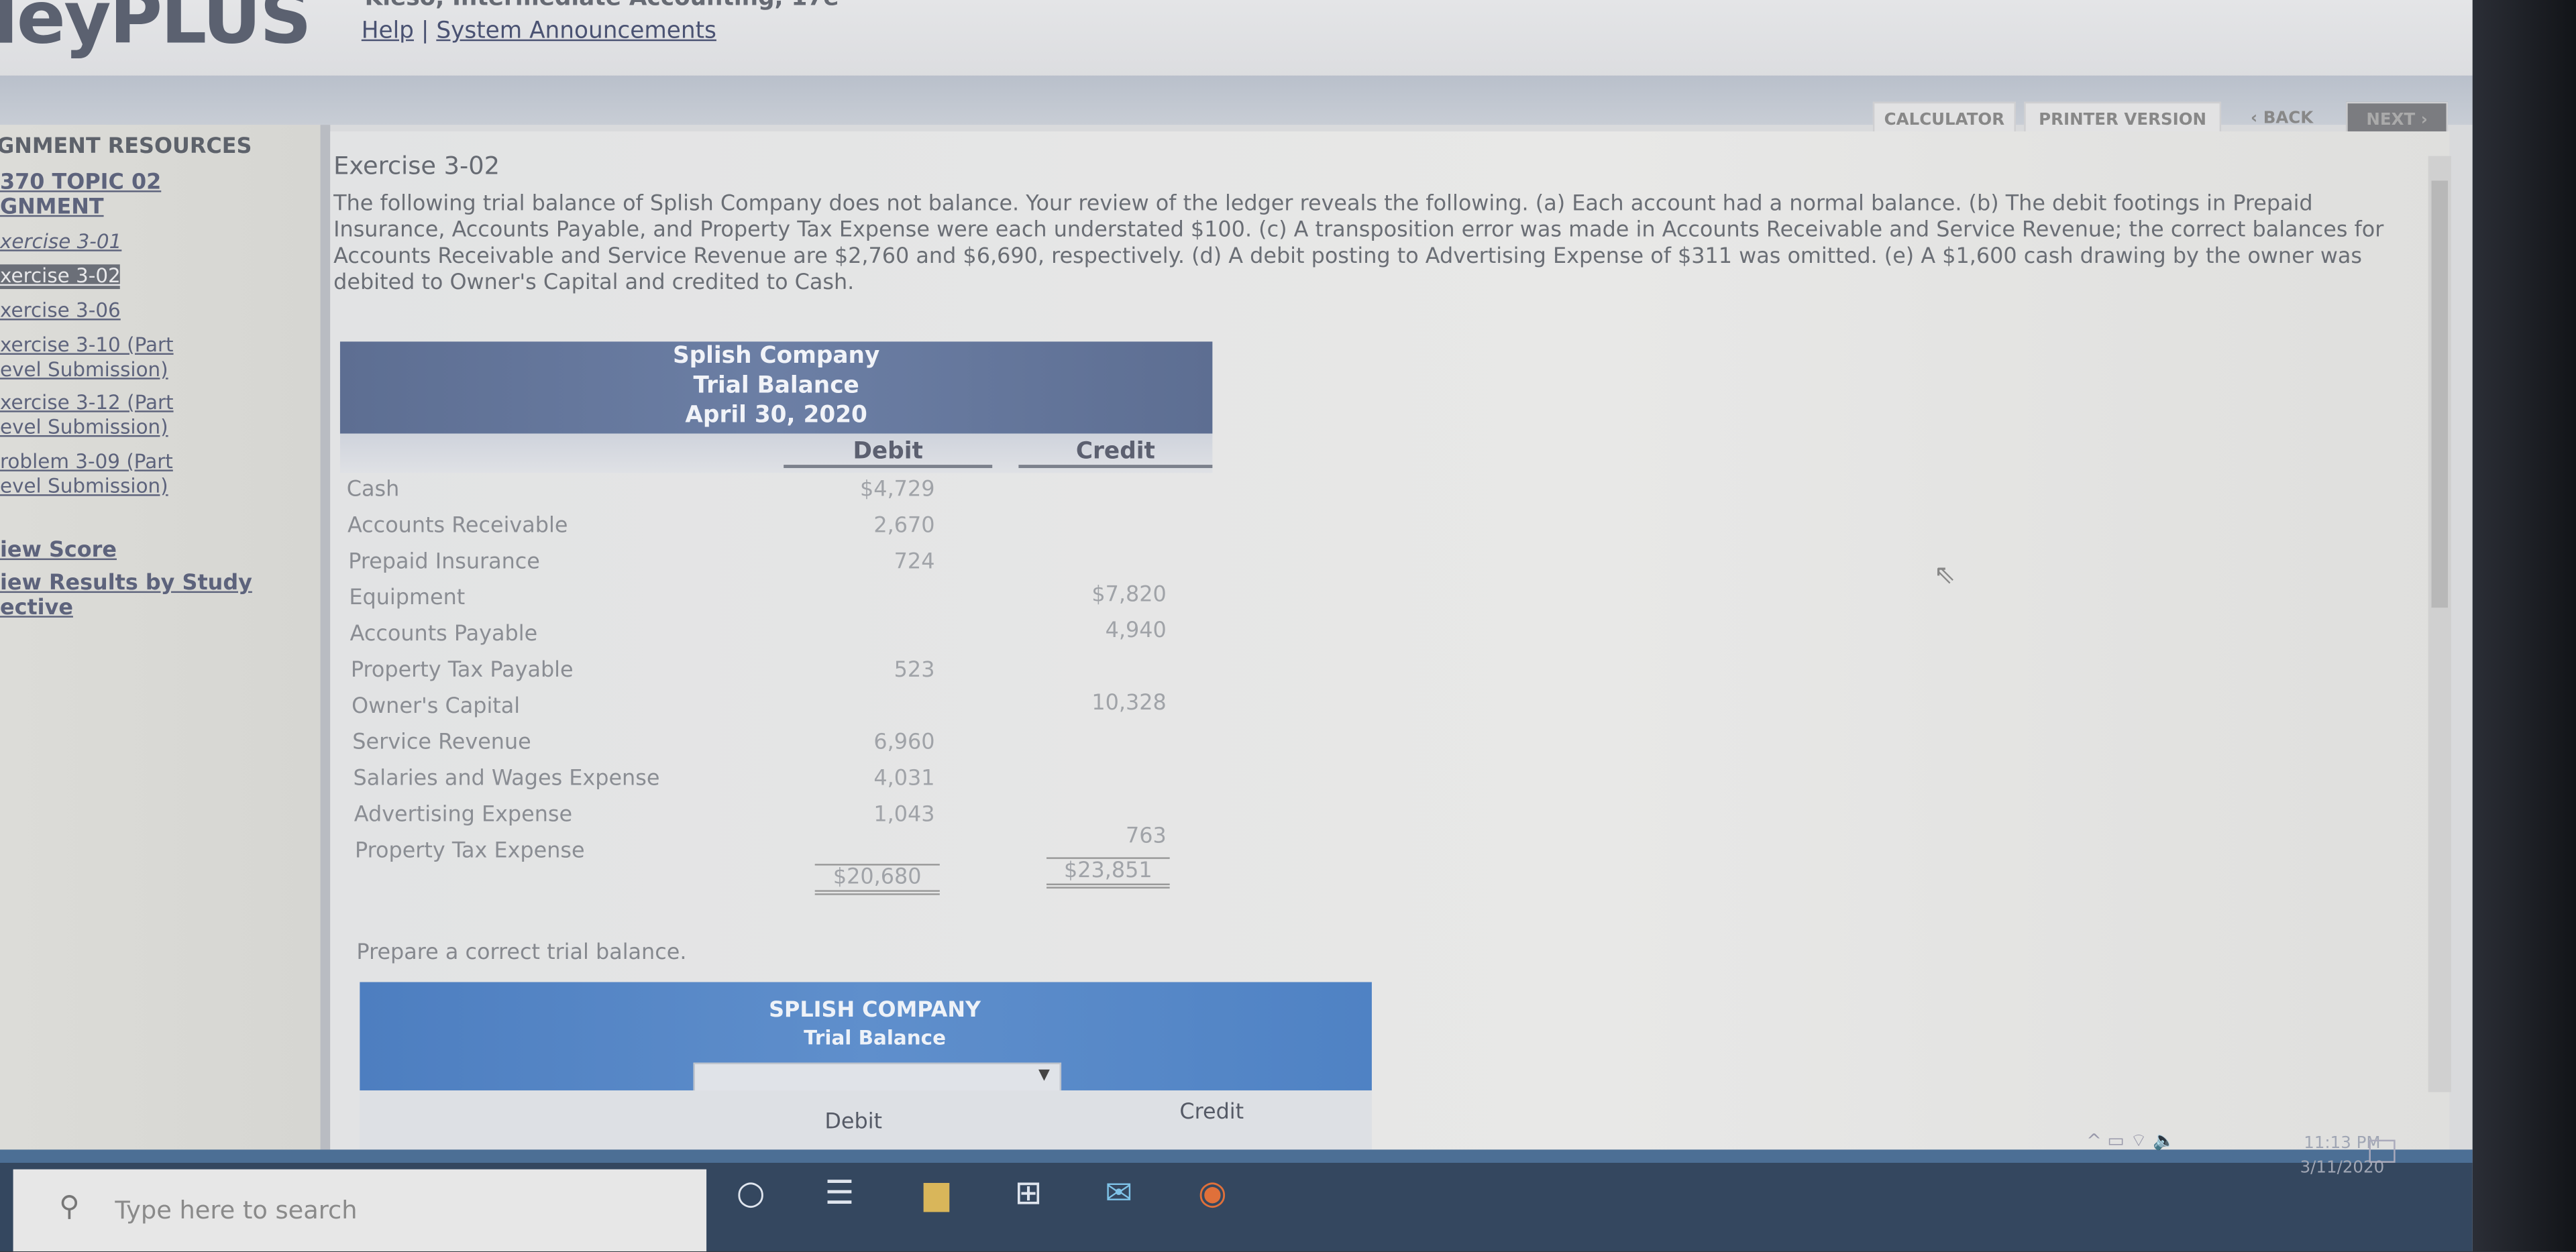  What do you see at coordinates (60, 277) in the screenshot?
I see `sidebar-item-exercise-3-02: xercise 3-02` at bounding box center [60, 277].